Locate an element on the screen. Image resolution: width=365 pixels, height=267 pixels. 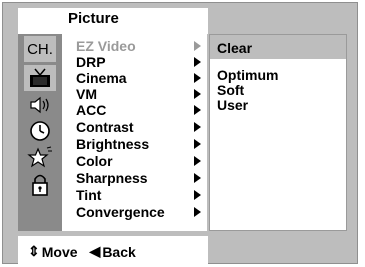
menu-item-brightness: Brightness is located at coordinates (112, 144).